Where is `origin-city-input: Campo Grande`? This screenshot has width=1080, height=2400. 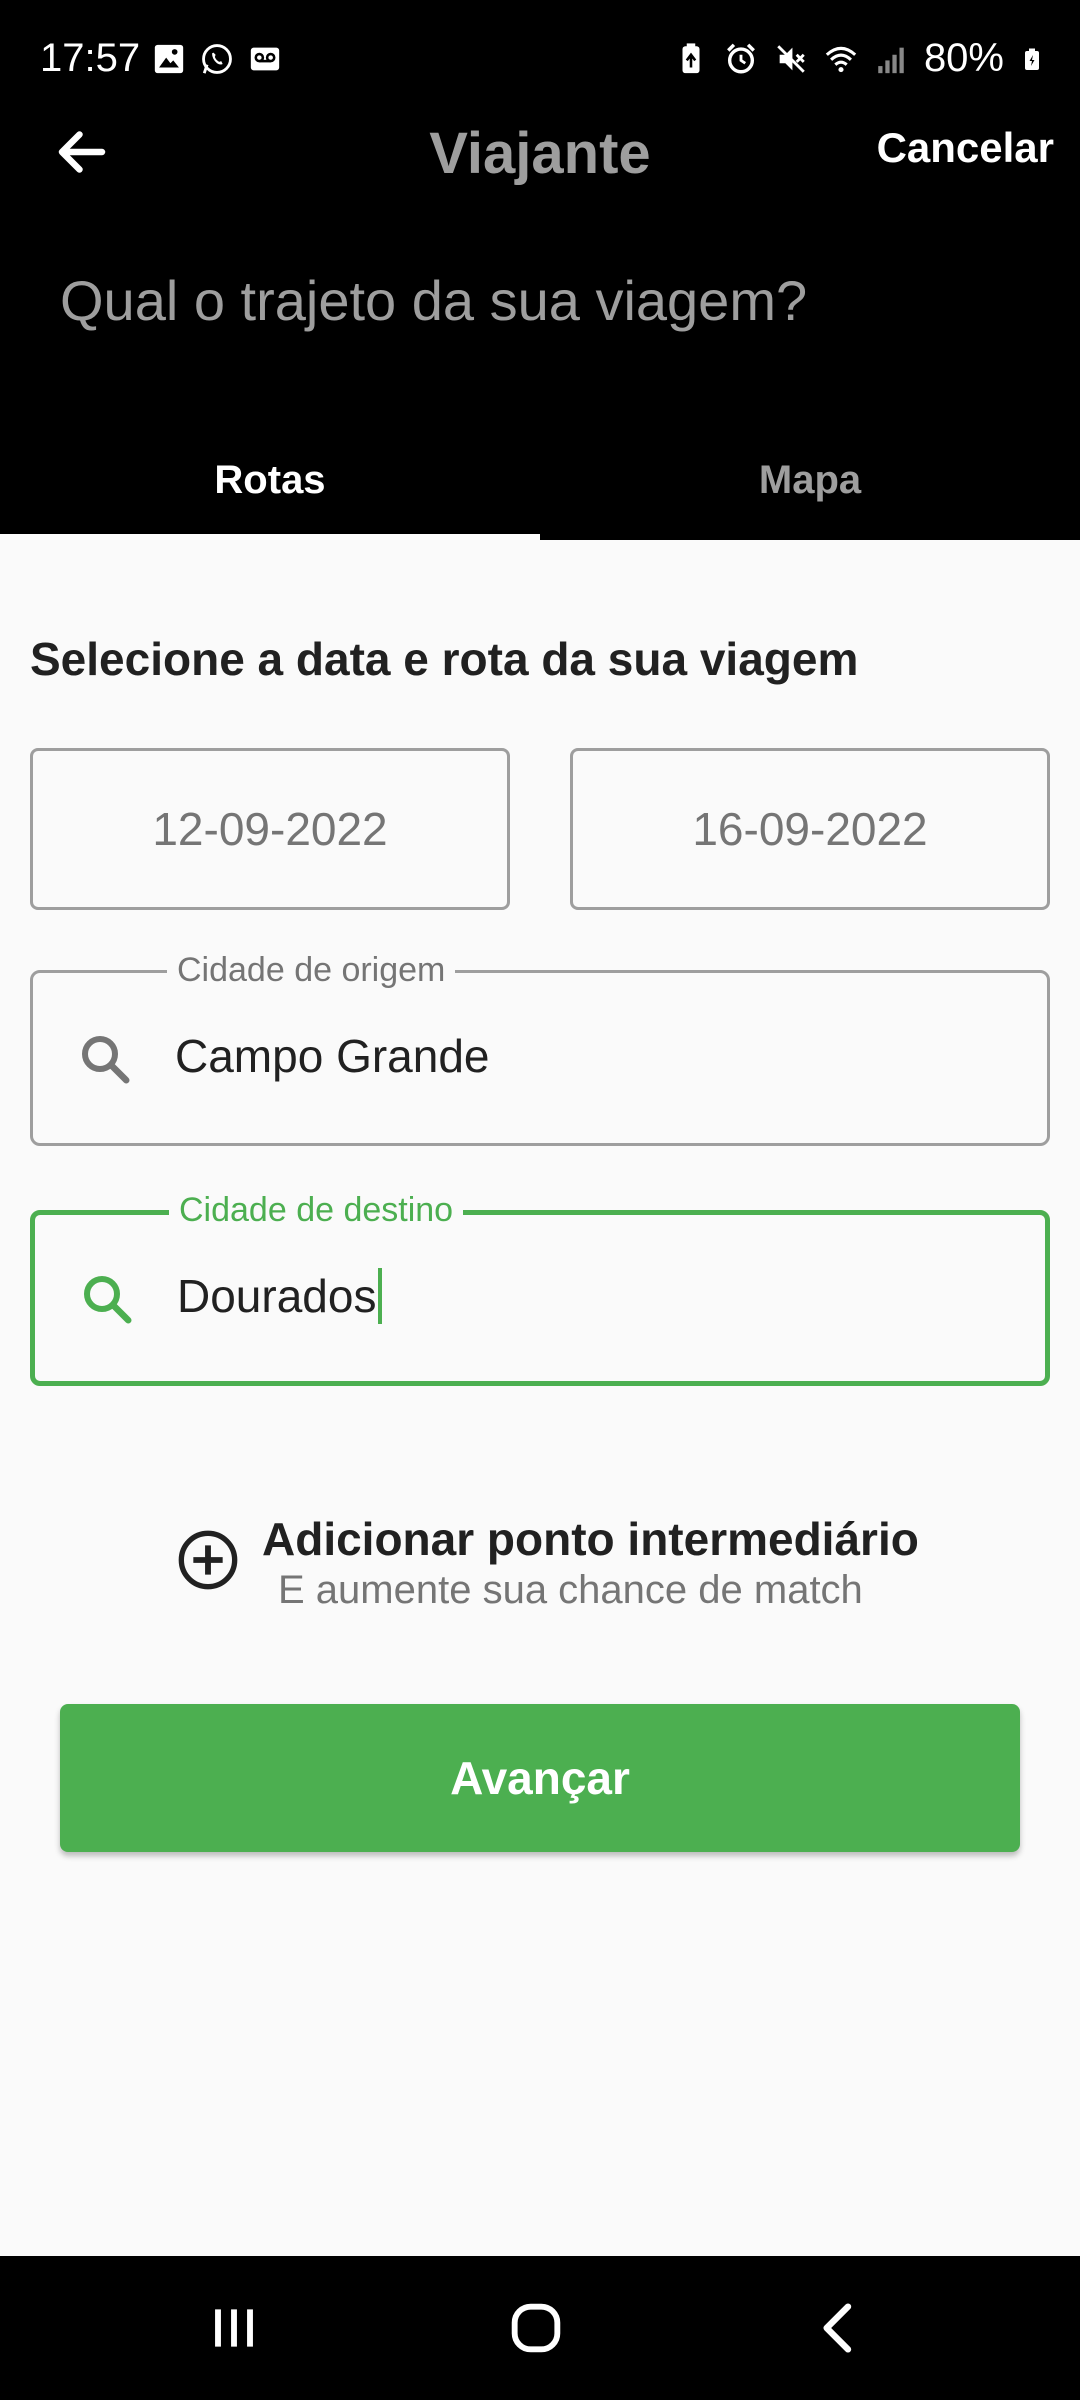 origin-city-input: Campo Grande is located at coordinates (332, 1056).